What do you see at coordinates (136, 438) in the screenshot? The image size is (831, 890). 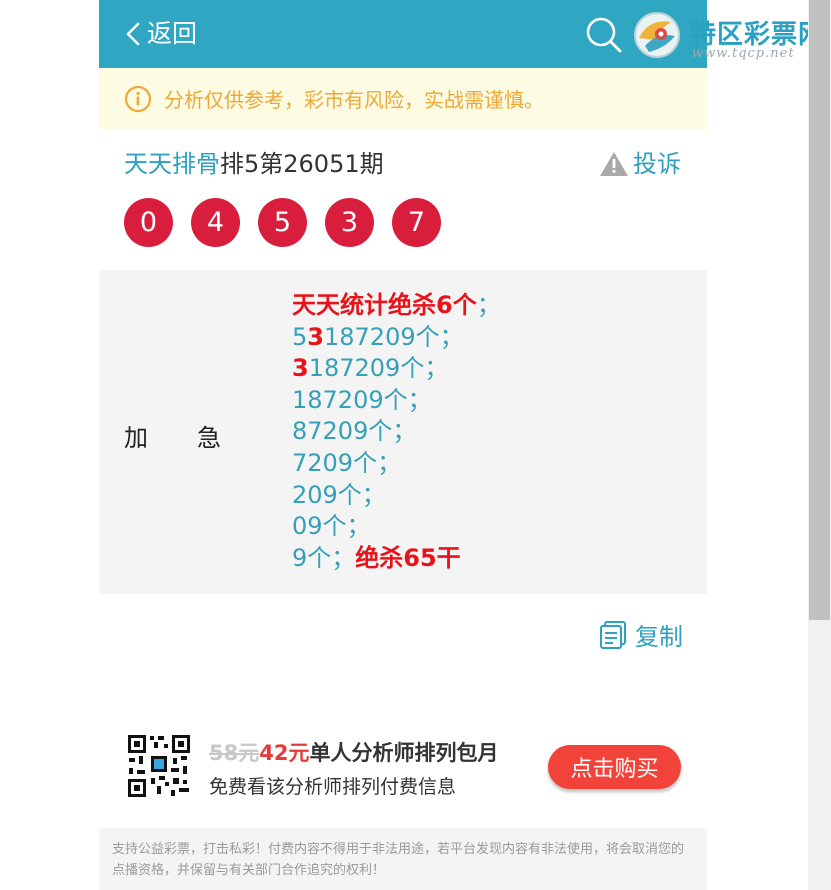 I see `panel-label-left: 加` at bounding box center [136, 438].